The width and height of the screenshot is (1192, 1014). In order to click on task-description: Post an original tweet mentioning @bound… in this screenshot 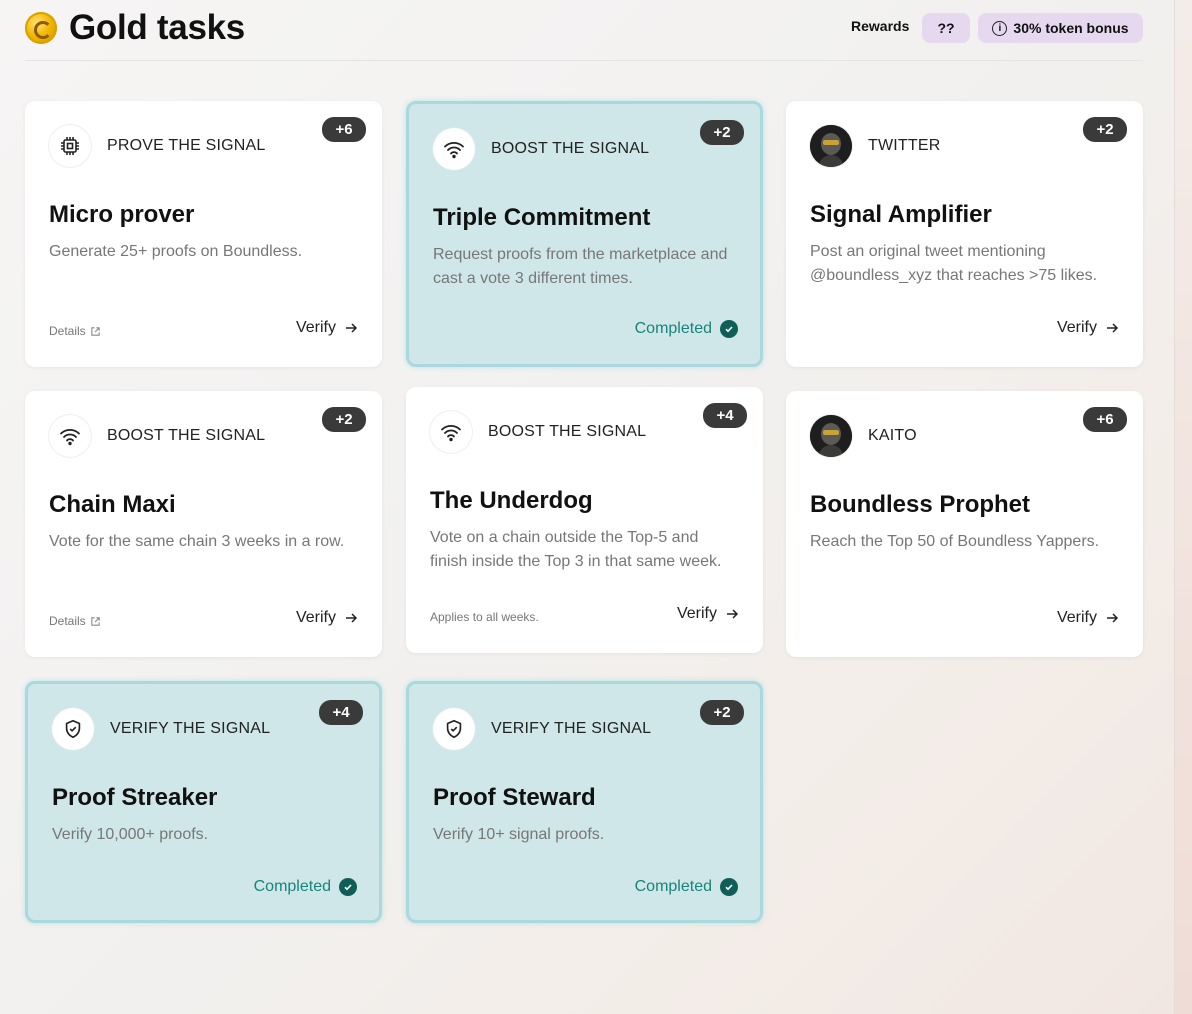, I will do `click(954, 263)`.